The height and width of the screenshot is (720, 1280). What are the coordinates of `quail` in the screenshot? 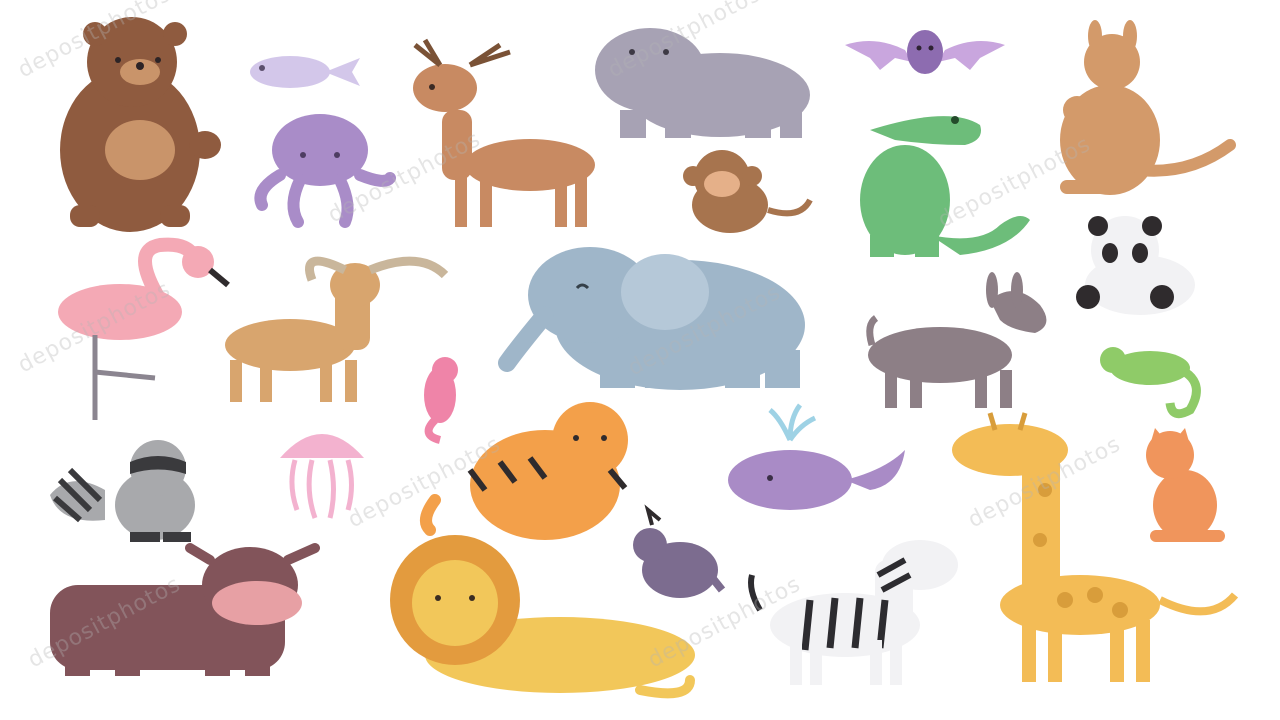 It's located at (679, 551).